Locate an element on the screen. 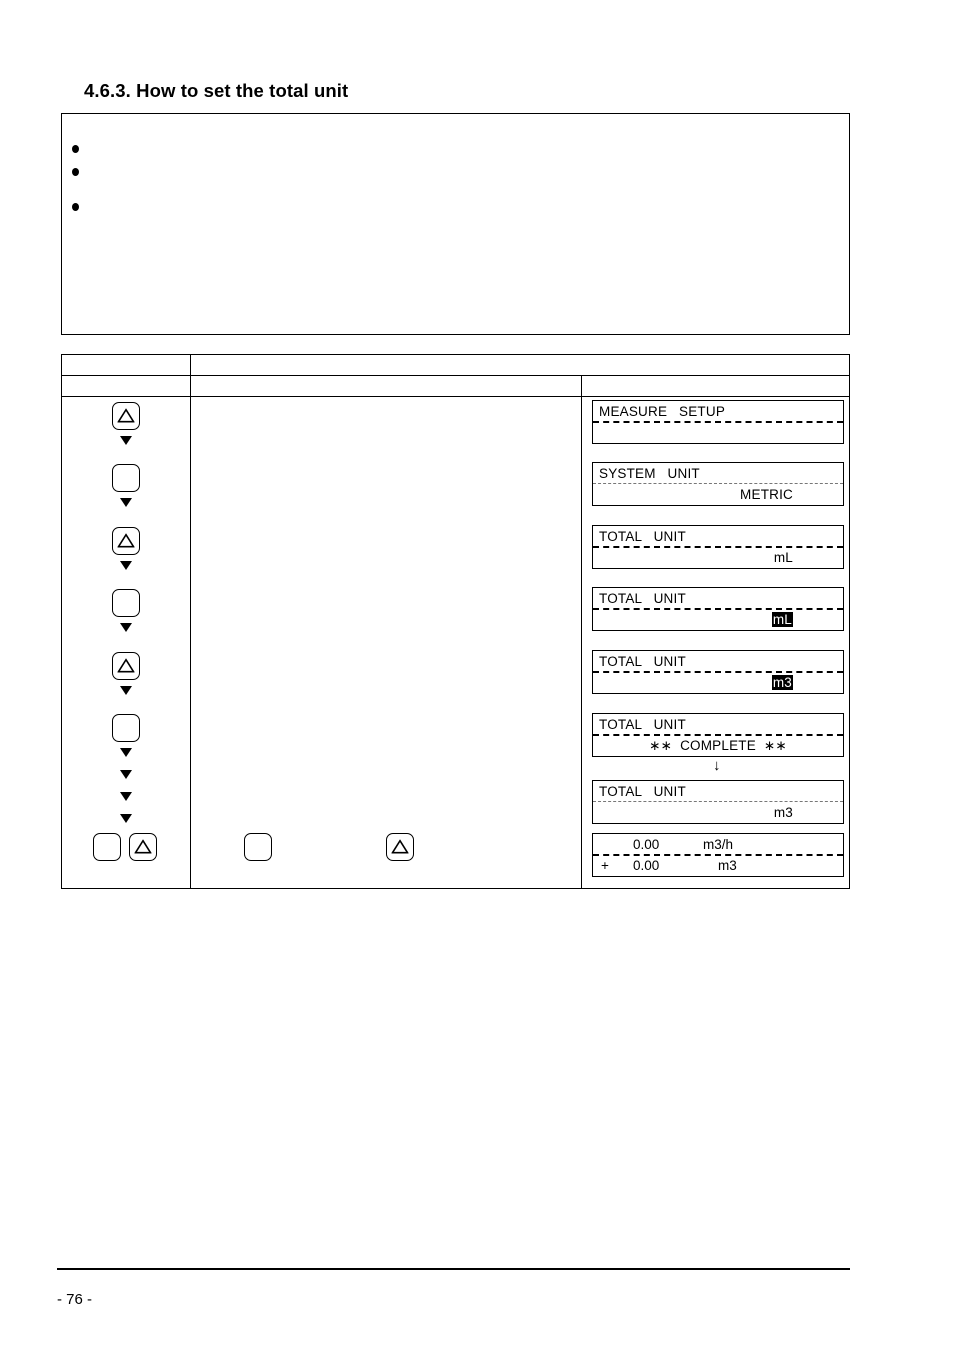  display-flow-total: 0.00 m3/h + 0.00 m3 is located at coordinates (718, 855).